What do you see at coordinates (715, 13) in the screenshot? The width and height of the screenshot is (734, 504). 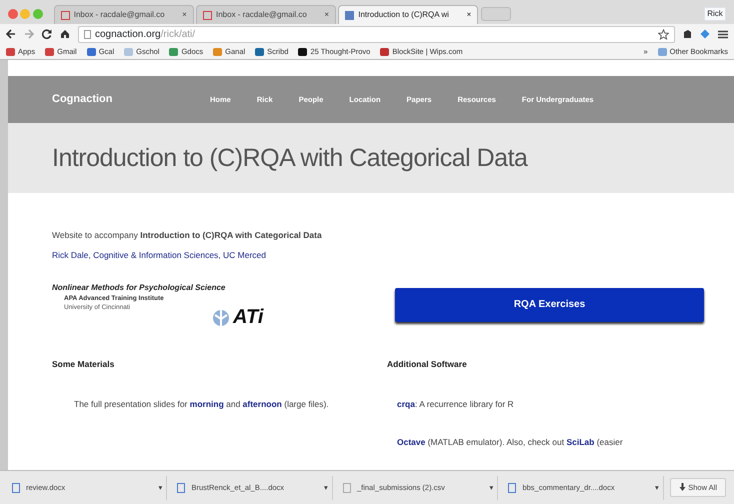 I see `profile-button: Rick` at bounding box center [715, 13].